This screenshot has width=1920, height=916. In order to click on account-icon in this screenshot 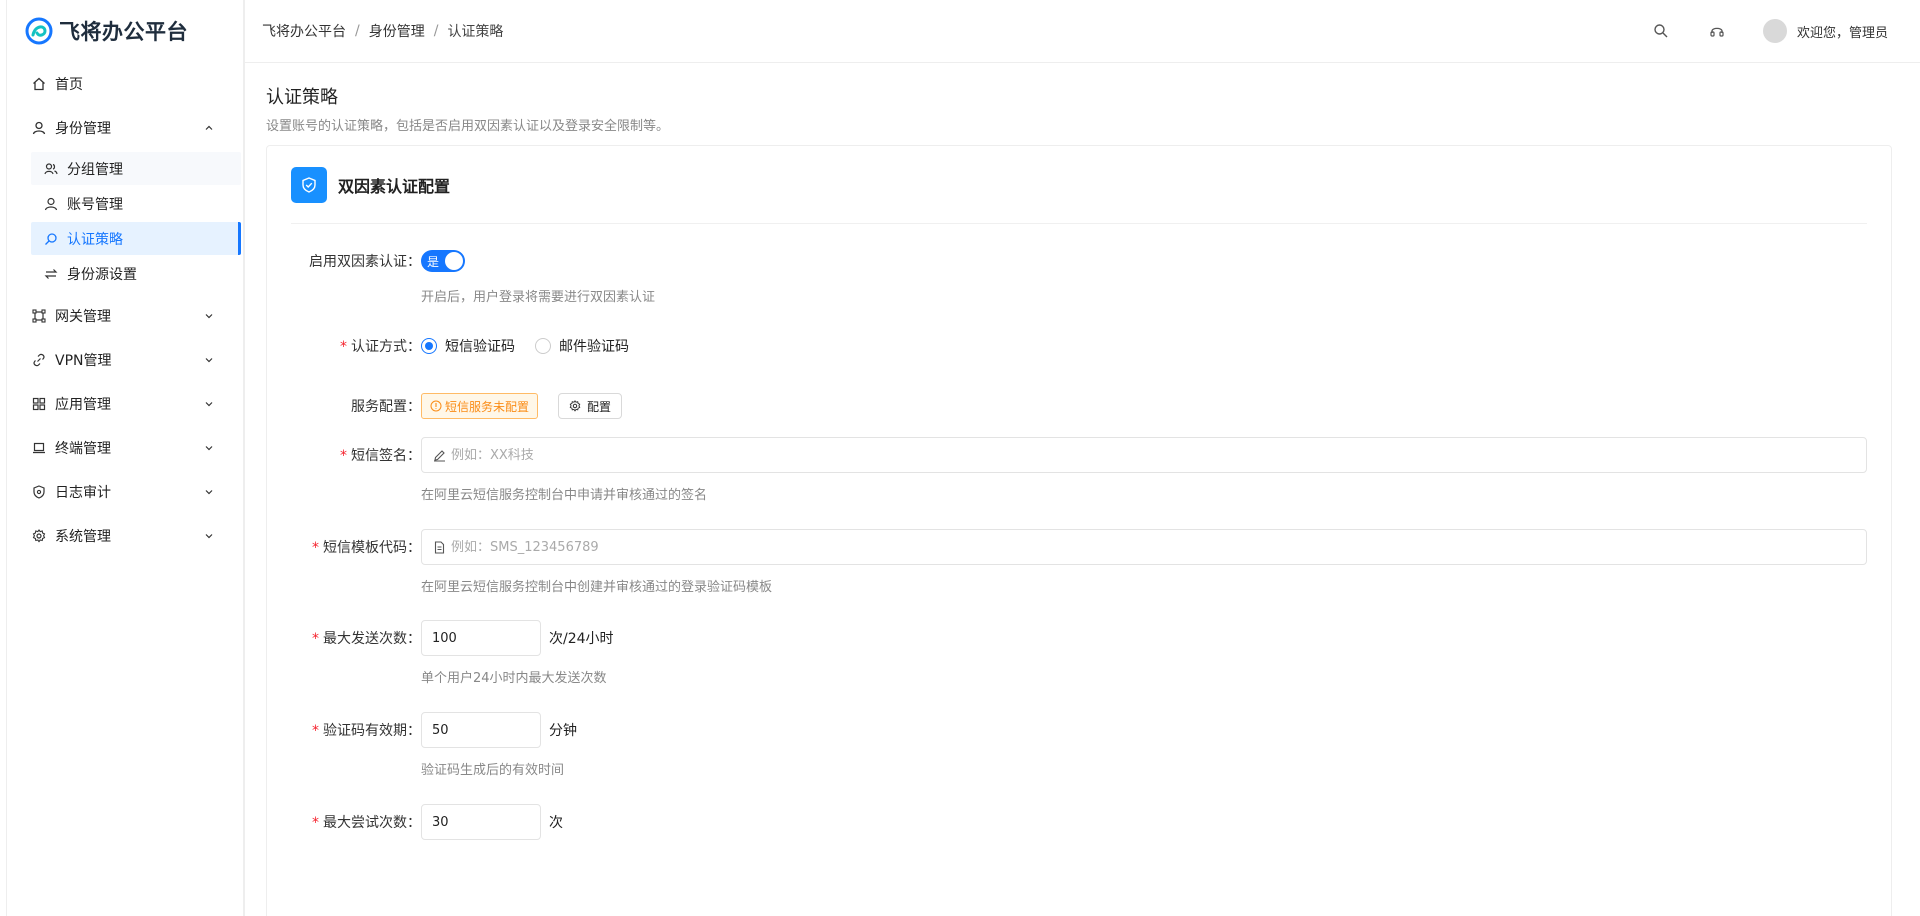, I will do `click(51, 204)`.